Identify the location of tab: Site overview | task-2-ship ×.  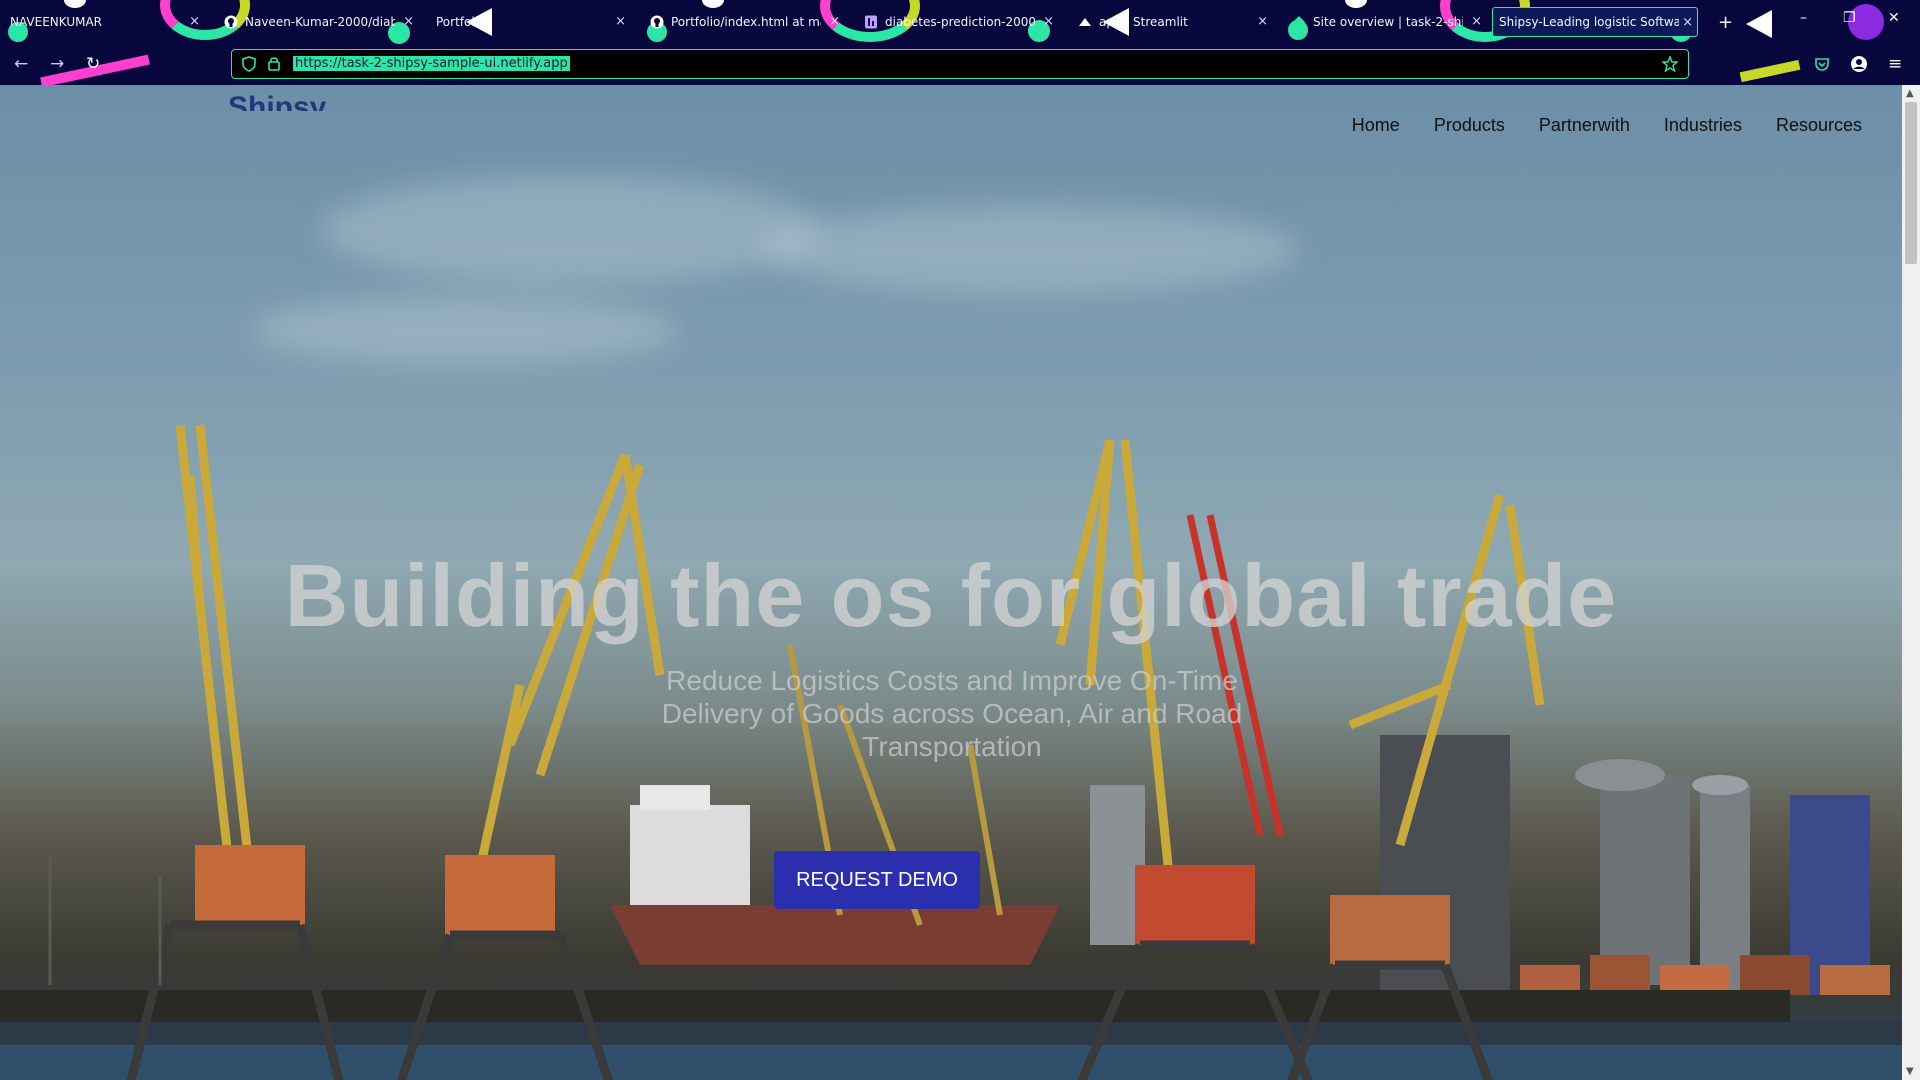
(1386, 22).